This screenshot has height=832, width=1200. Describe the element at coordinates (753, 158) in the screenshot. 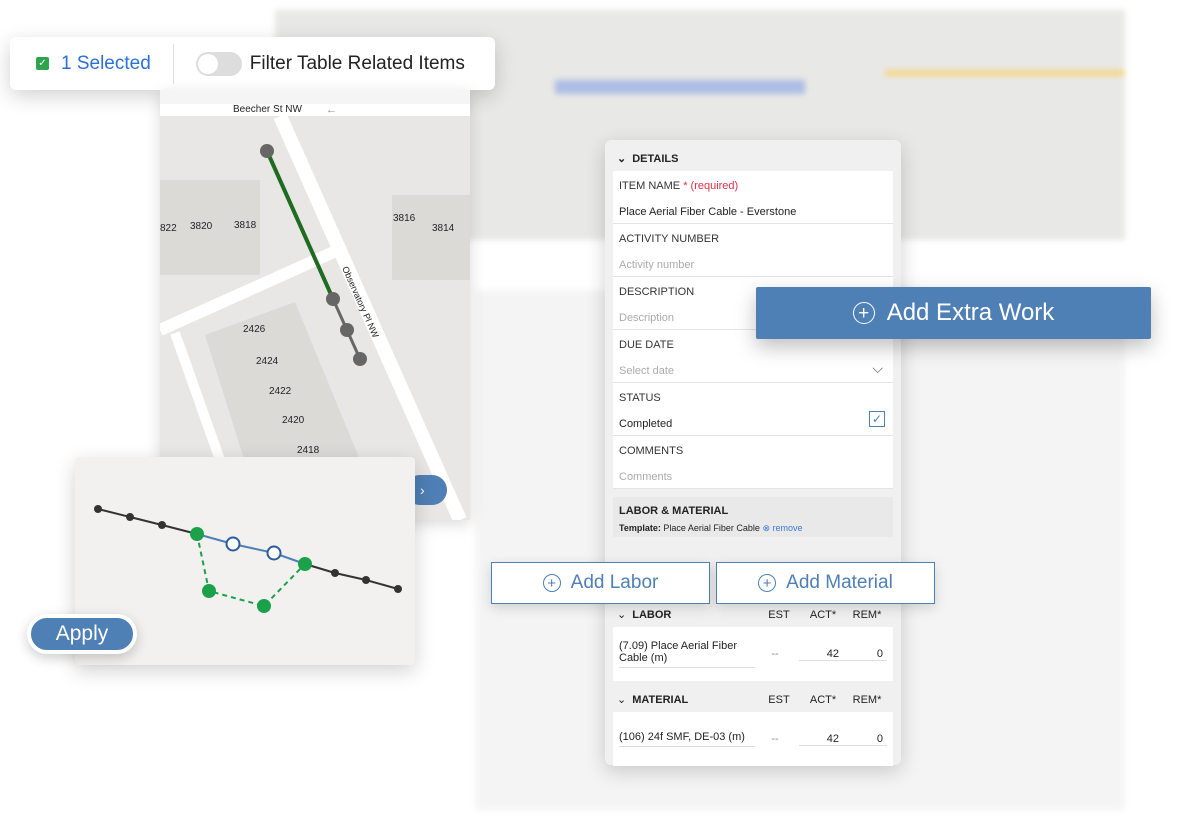

I see `details-section-header: ⌄ DETAILS` at that location.